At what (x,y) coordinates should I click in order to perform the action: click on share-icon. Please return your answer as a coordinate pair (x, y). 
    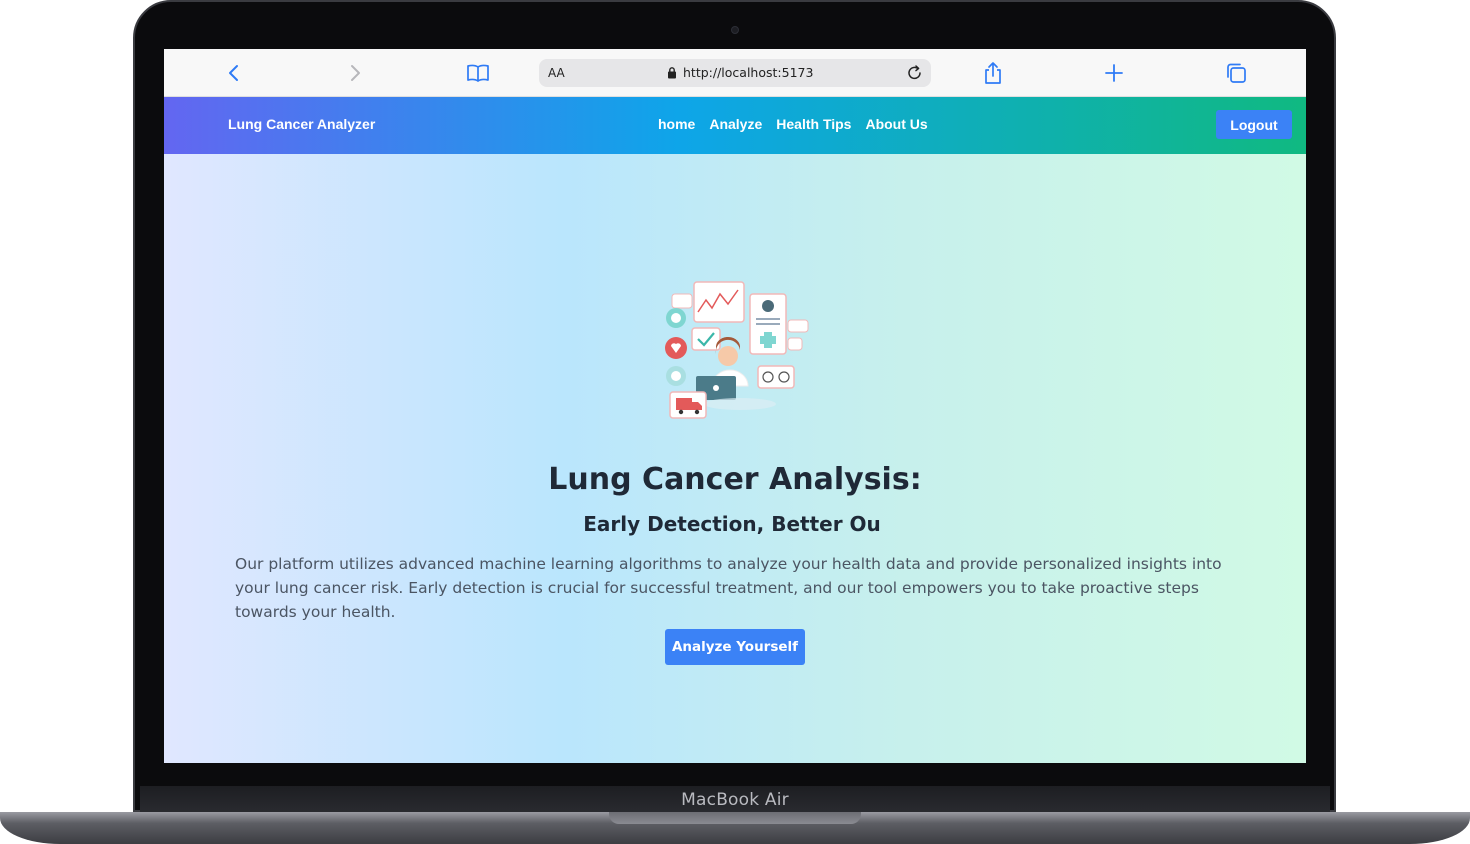
    Looking at the image, I should click on (993, 73).